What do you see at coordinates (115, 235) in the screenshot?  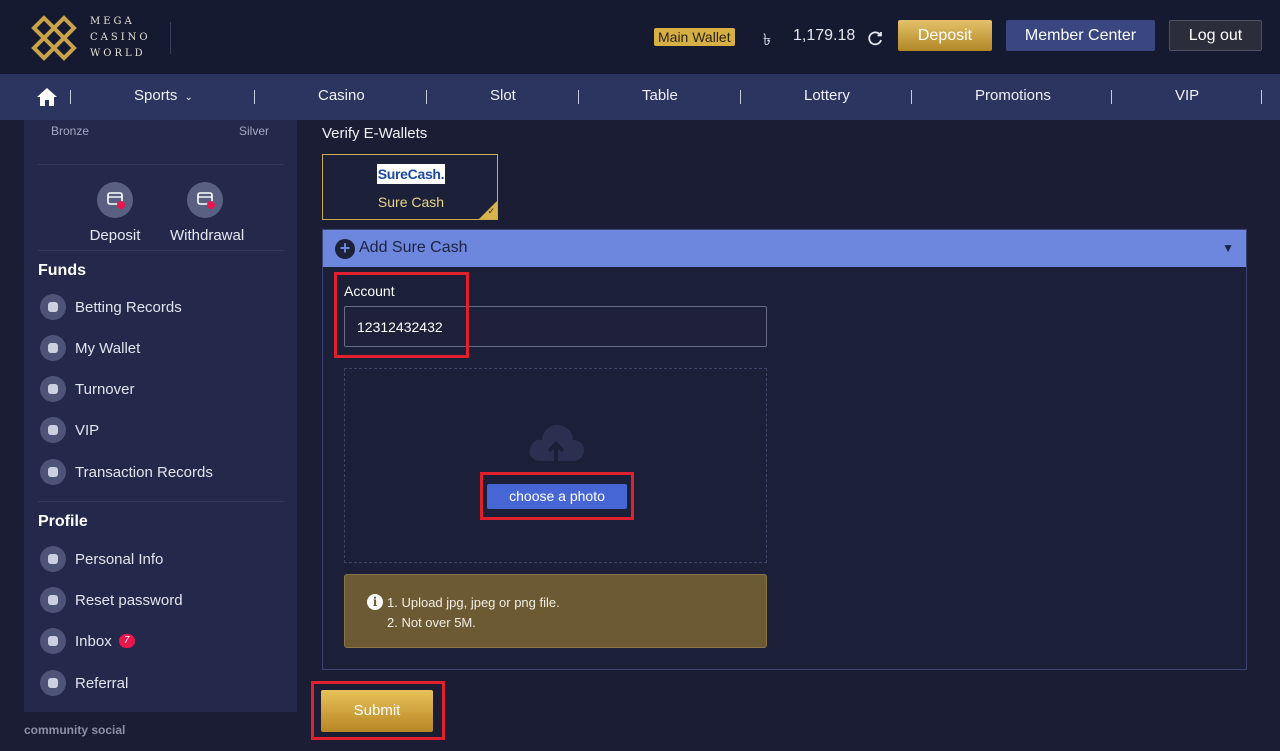 I see `quick-deposit-label: Deposit` at bounding box center [115, 235].